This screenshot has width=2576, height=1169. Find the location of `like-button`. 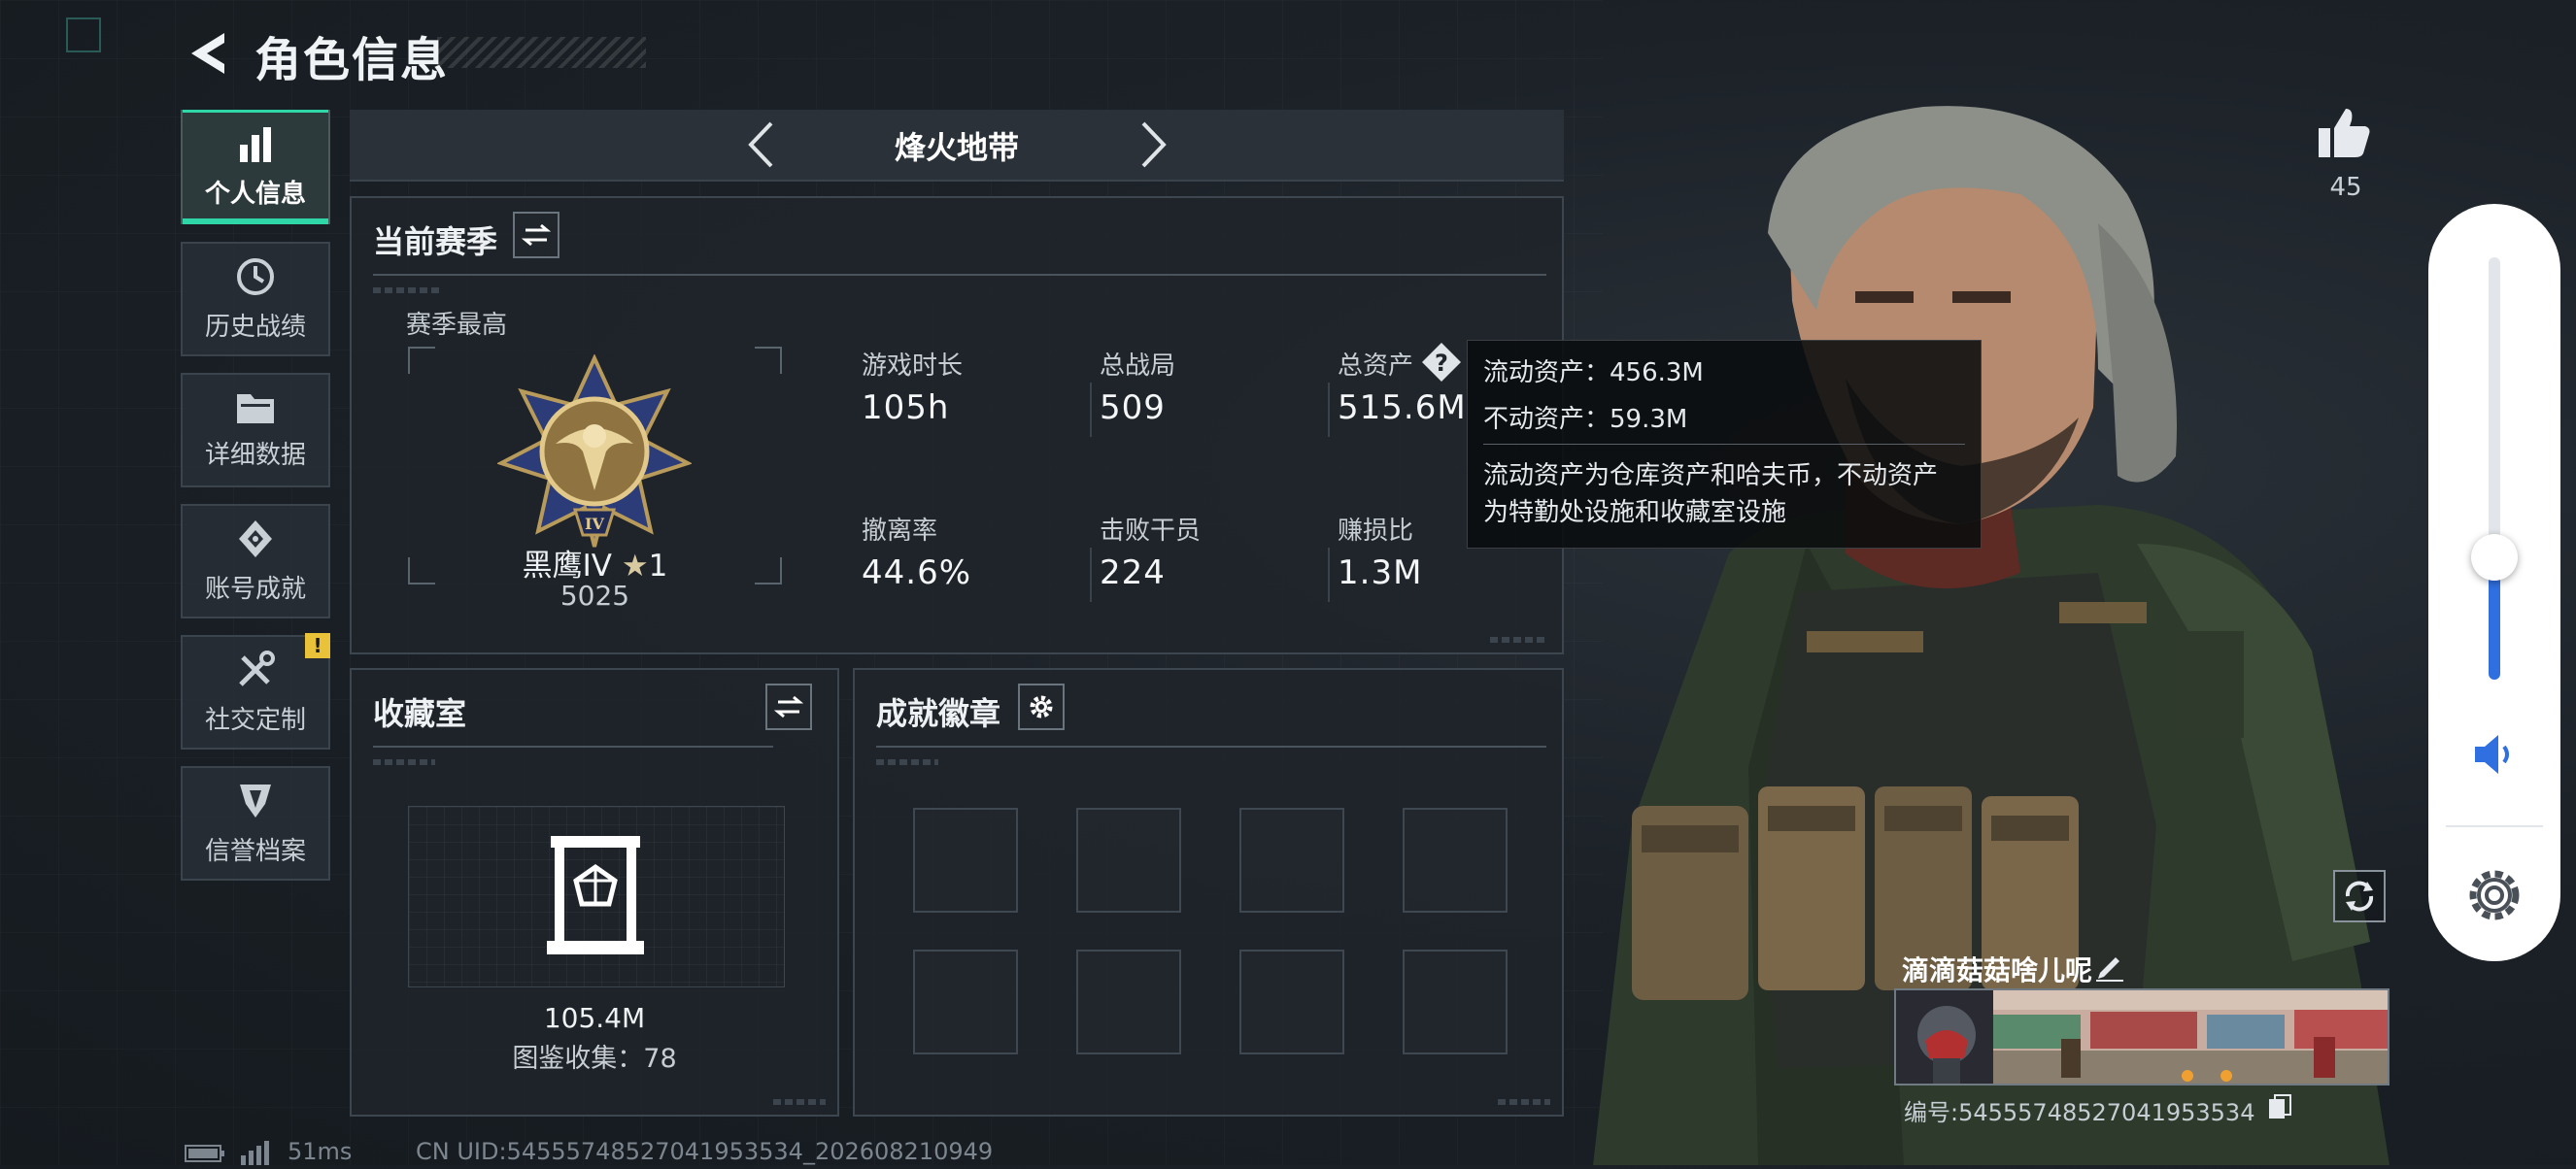

like-button is located at coordinates (2344, 134).